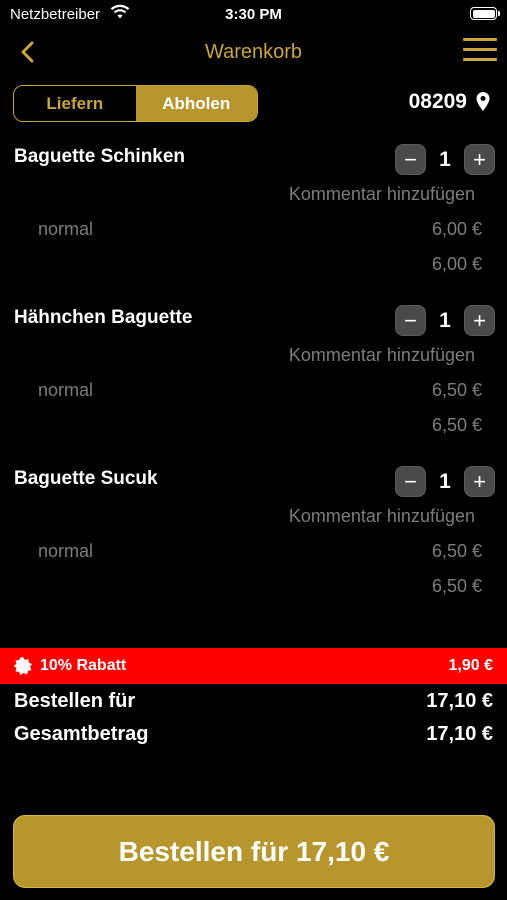 Image resolution: width=507 pixels, height=900 pixels. What do you see at coordinates (480, 51) in the screenshot?
I see `hamburger-menu-icon` at bounding box center [480, 51].